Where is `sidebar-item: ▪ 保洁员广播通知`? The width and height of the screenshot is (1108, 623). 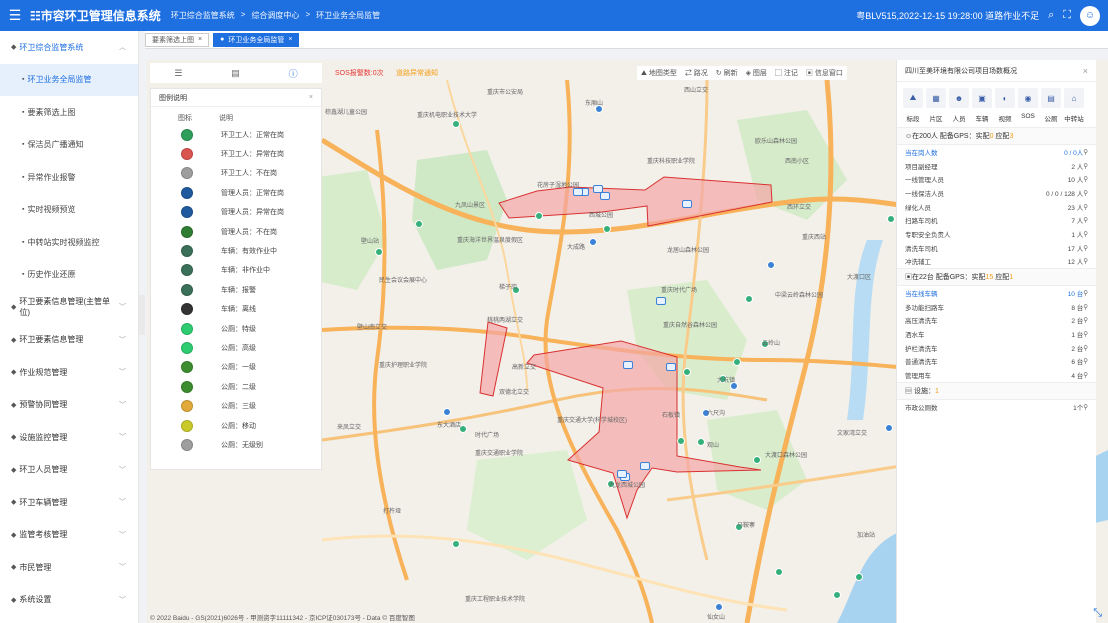
sidebar-item: ▪ 保洁员广播通知 is located at coordinates (69, 145).